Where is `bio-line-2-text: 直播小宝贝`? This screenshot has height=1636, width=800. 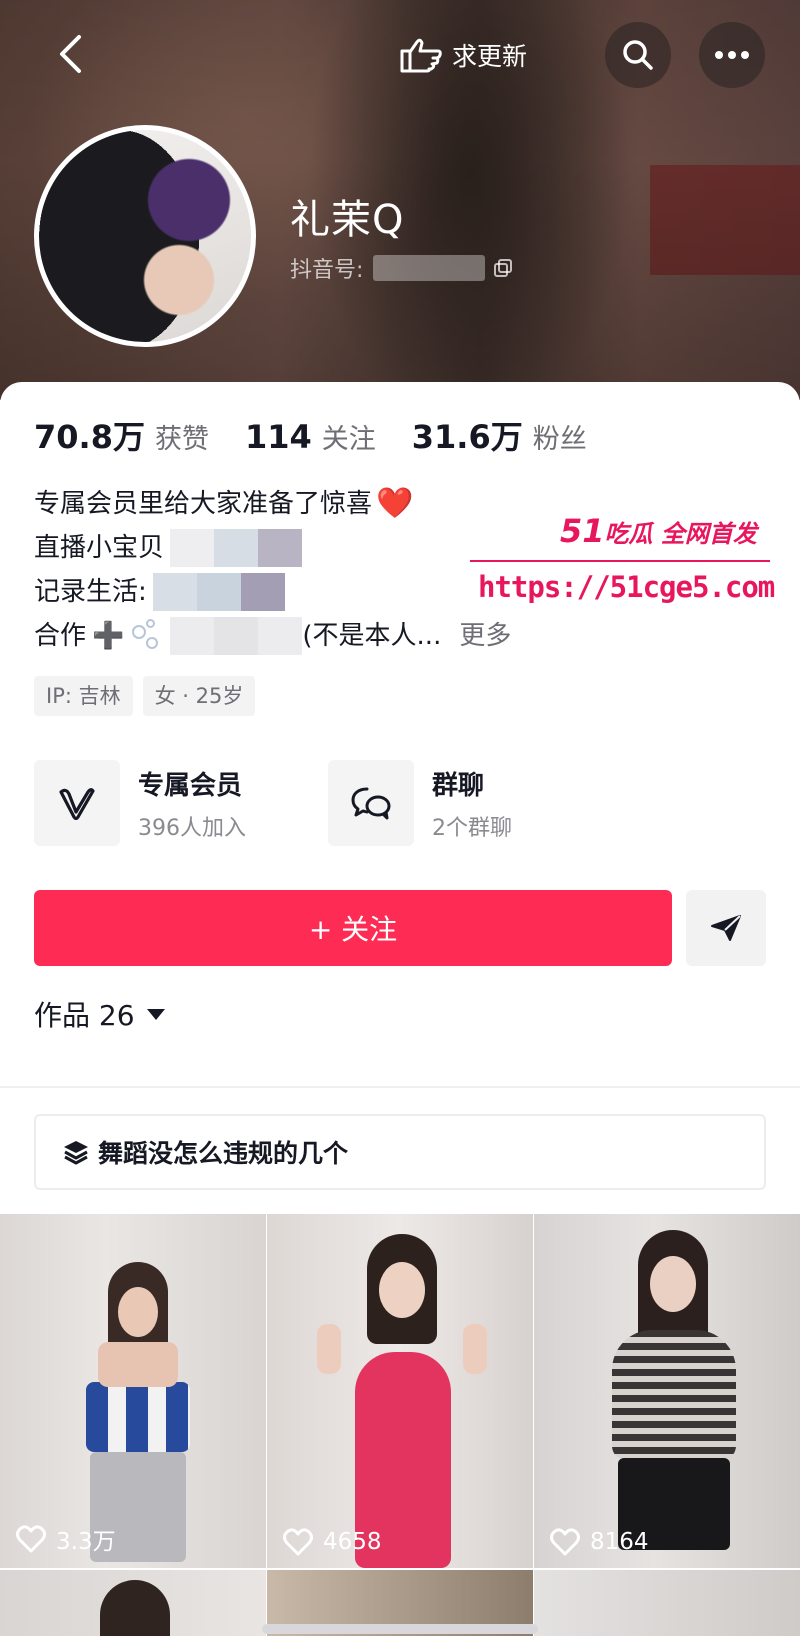
bio-line-2-text: 直播小宝贝 is located at coordinates (99, 548).